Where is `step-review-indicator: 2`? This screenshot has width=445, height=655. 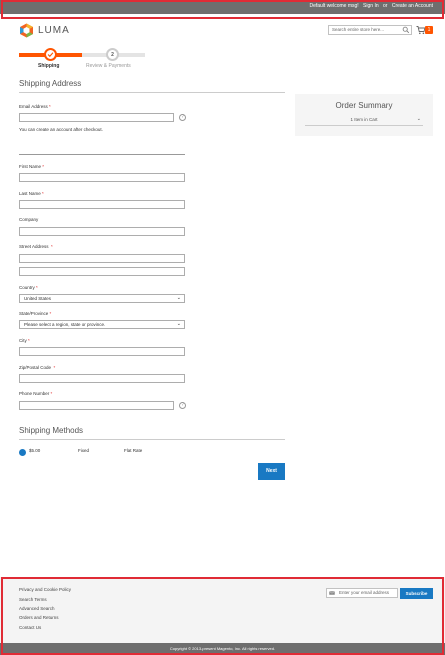
step-review-indicator: 2 is located at coordinates (112, 54).